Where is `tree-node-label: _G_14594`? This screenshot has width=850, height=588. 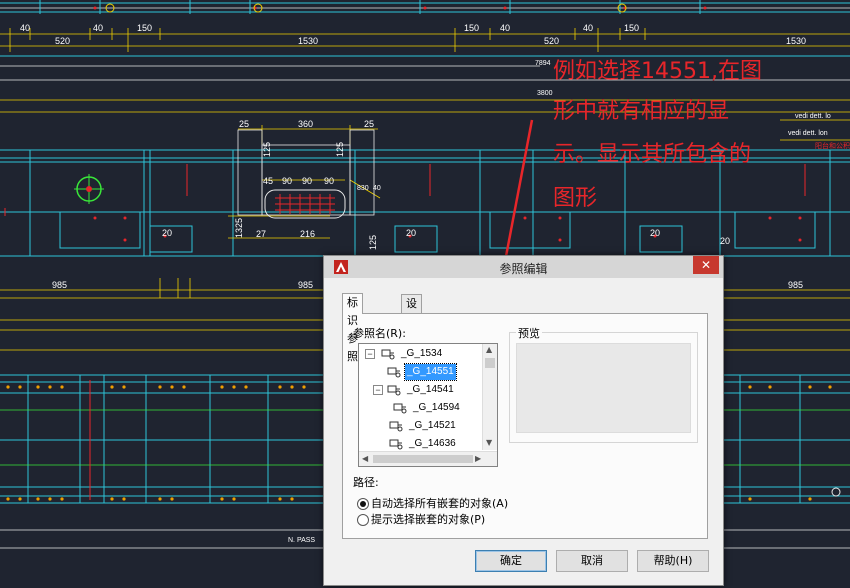 tree-node-label: _G_14594 is located at coordinates (436, 407).